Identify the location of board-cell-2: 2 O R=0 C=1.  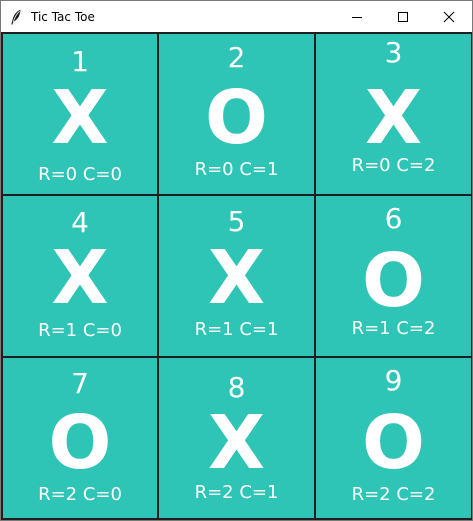
(236, 114).